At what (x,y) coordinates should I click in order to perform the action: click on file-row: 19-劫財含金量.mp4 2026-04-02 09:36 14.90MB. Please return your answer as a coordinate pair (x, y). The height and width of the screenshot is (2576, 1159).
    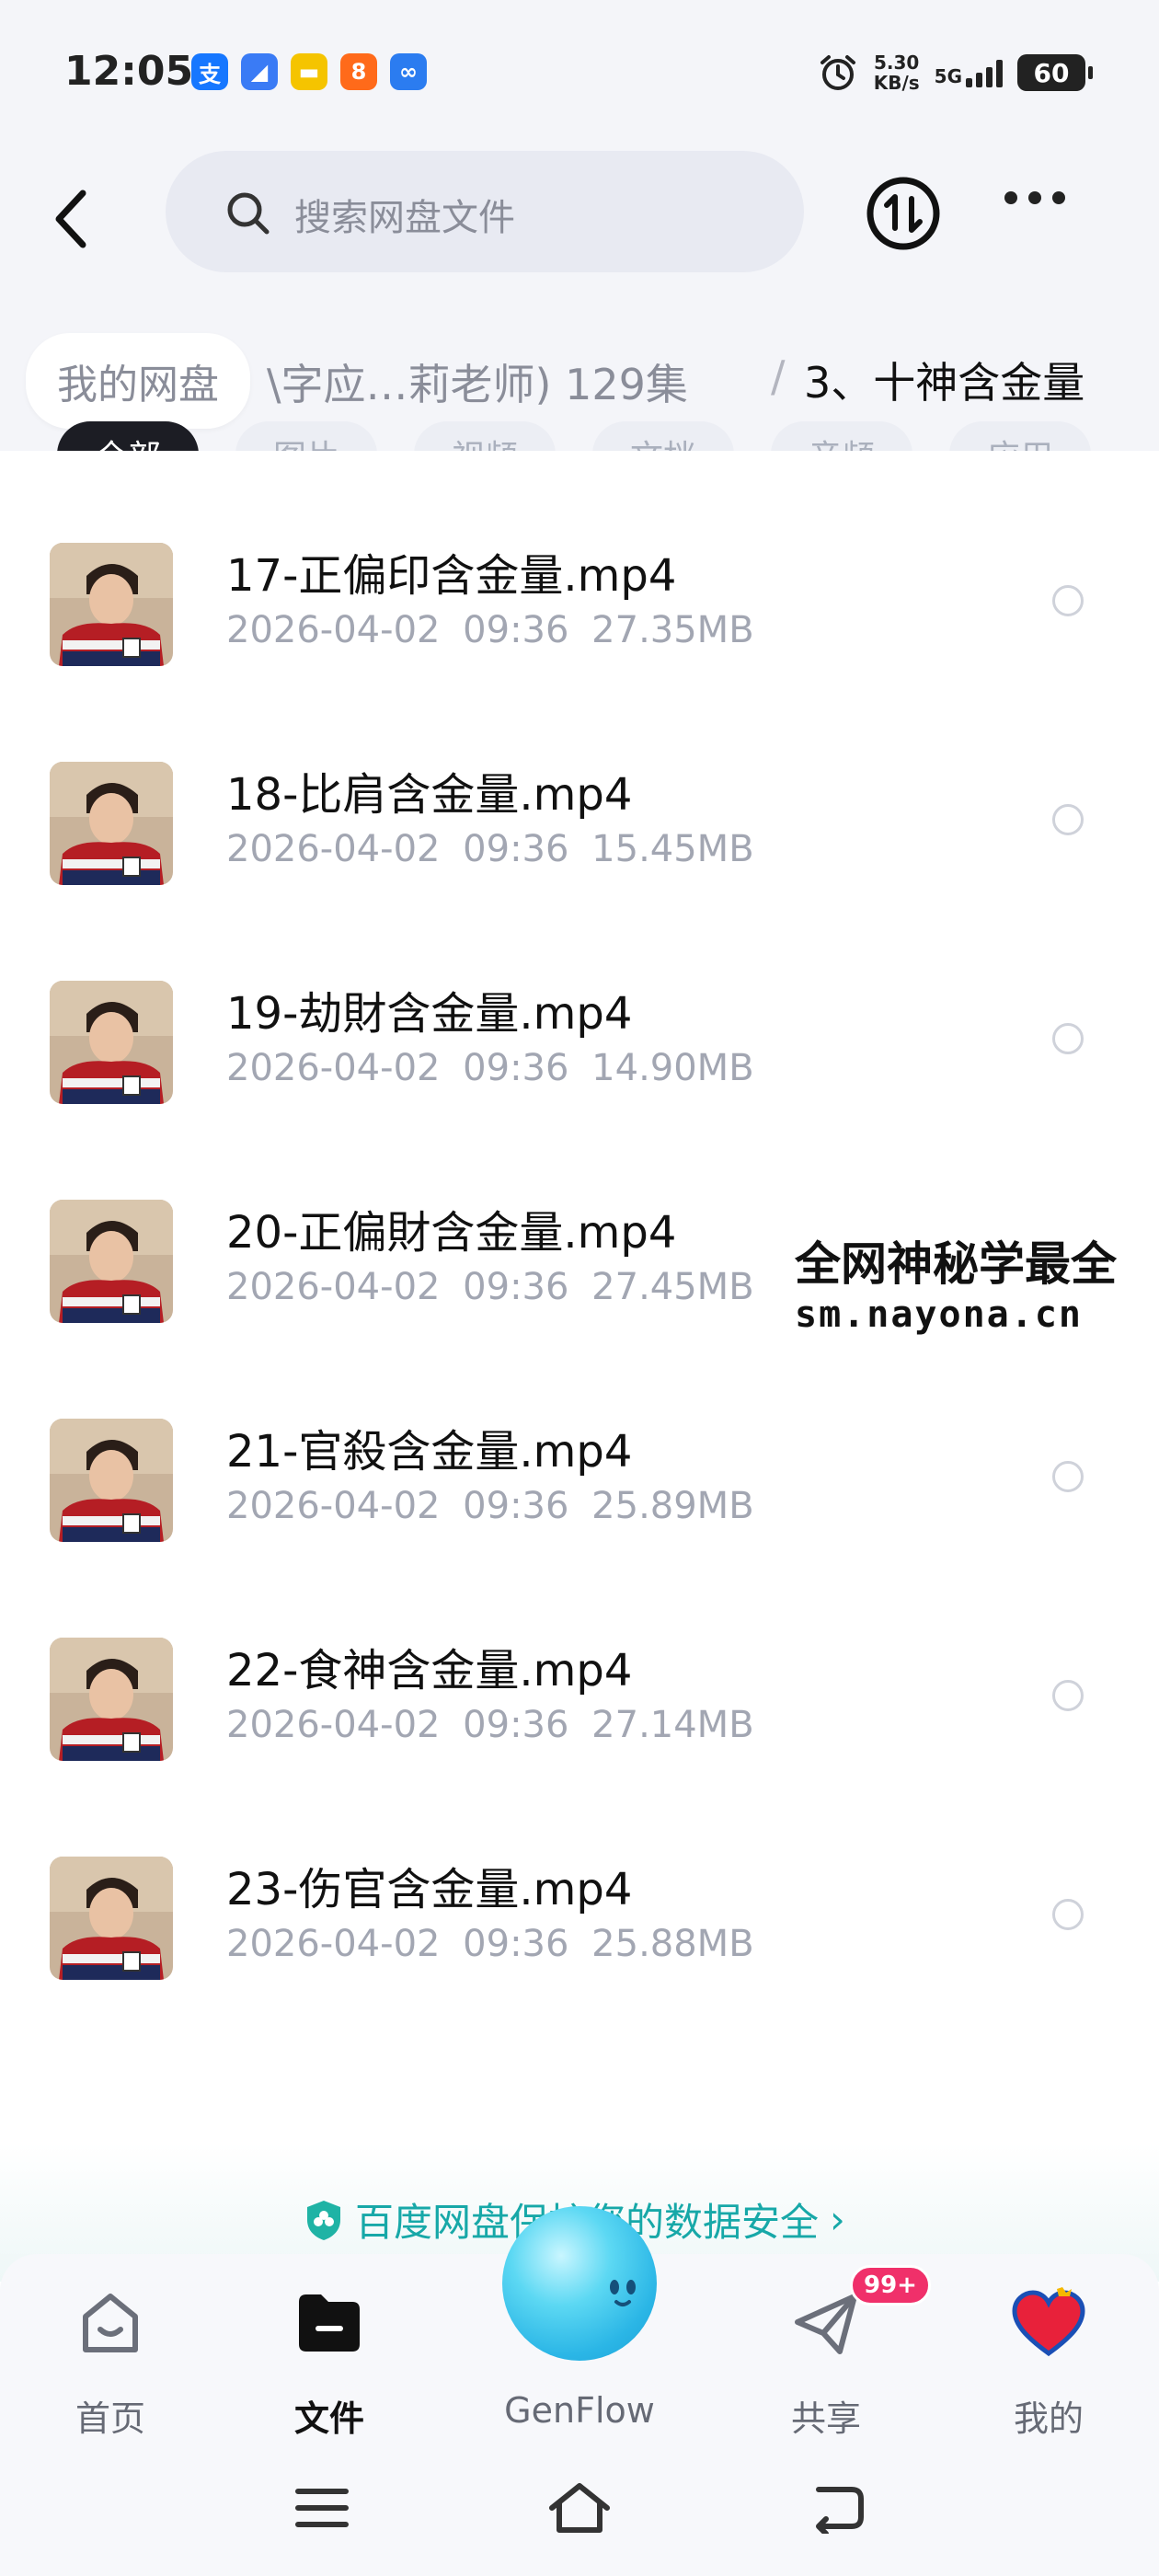
    Looking at the image, I should click on (579, 1038).